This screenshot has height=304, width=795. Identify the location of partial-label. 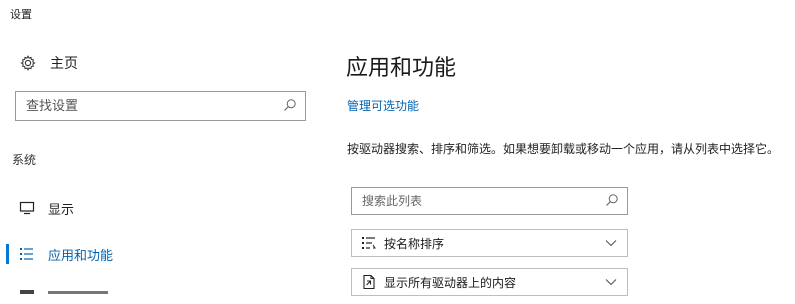
(78, 292).